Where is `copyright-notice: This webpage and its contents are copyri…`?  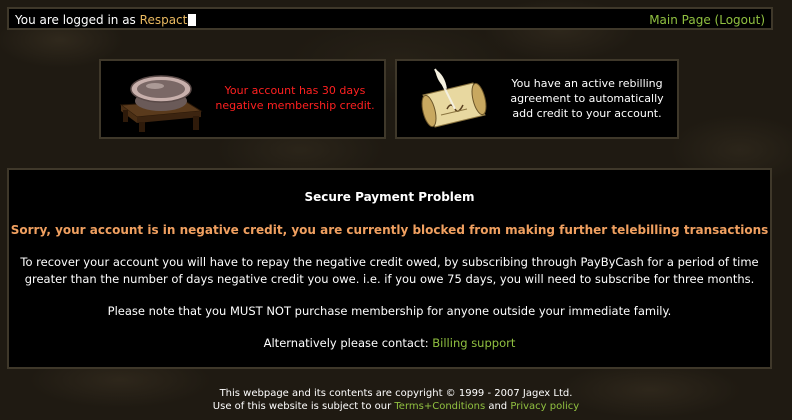 copyright-notice: This webpage and its contents are copyri… is located at coordinates (396, 393).